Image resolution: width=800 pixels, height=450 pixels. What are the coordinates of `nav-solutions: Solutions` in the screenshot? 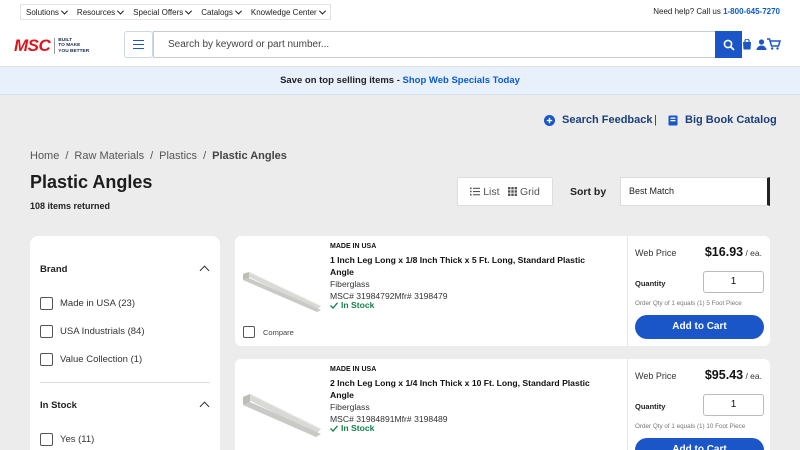 It's located at (46, 12).